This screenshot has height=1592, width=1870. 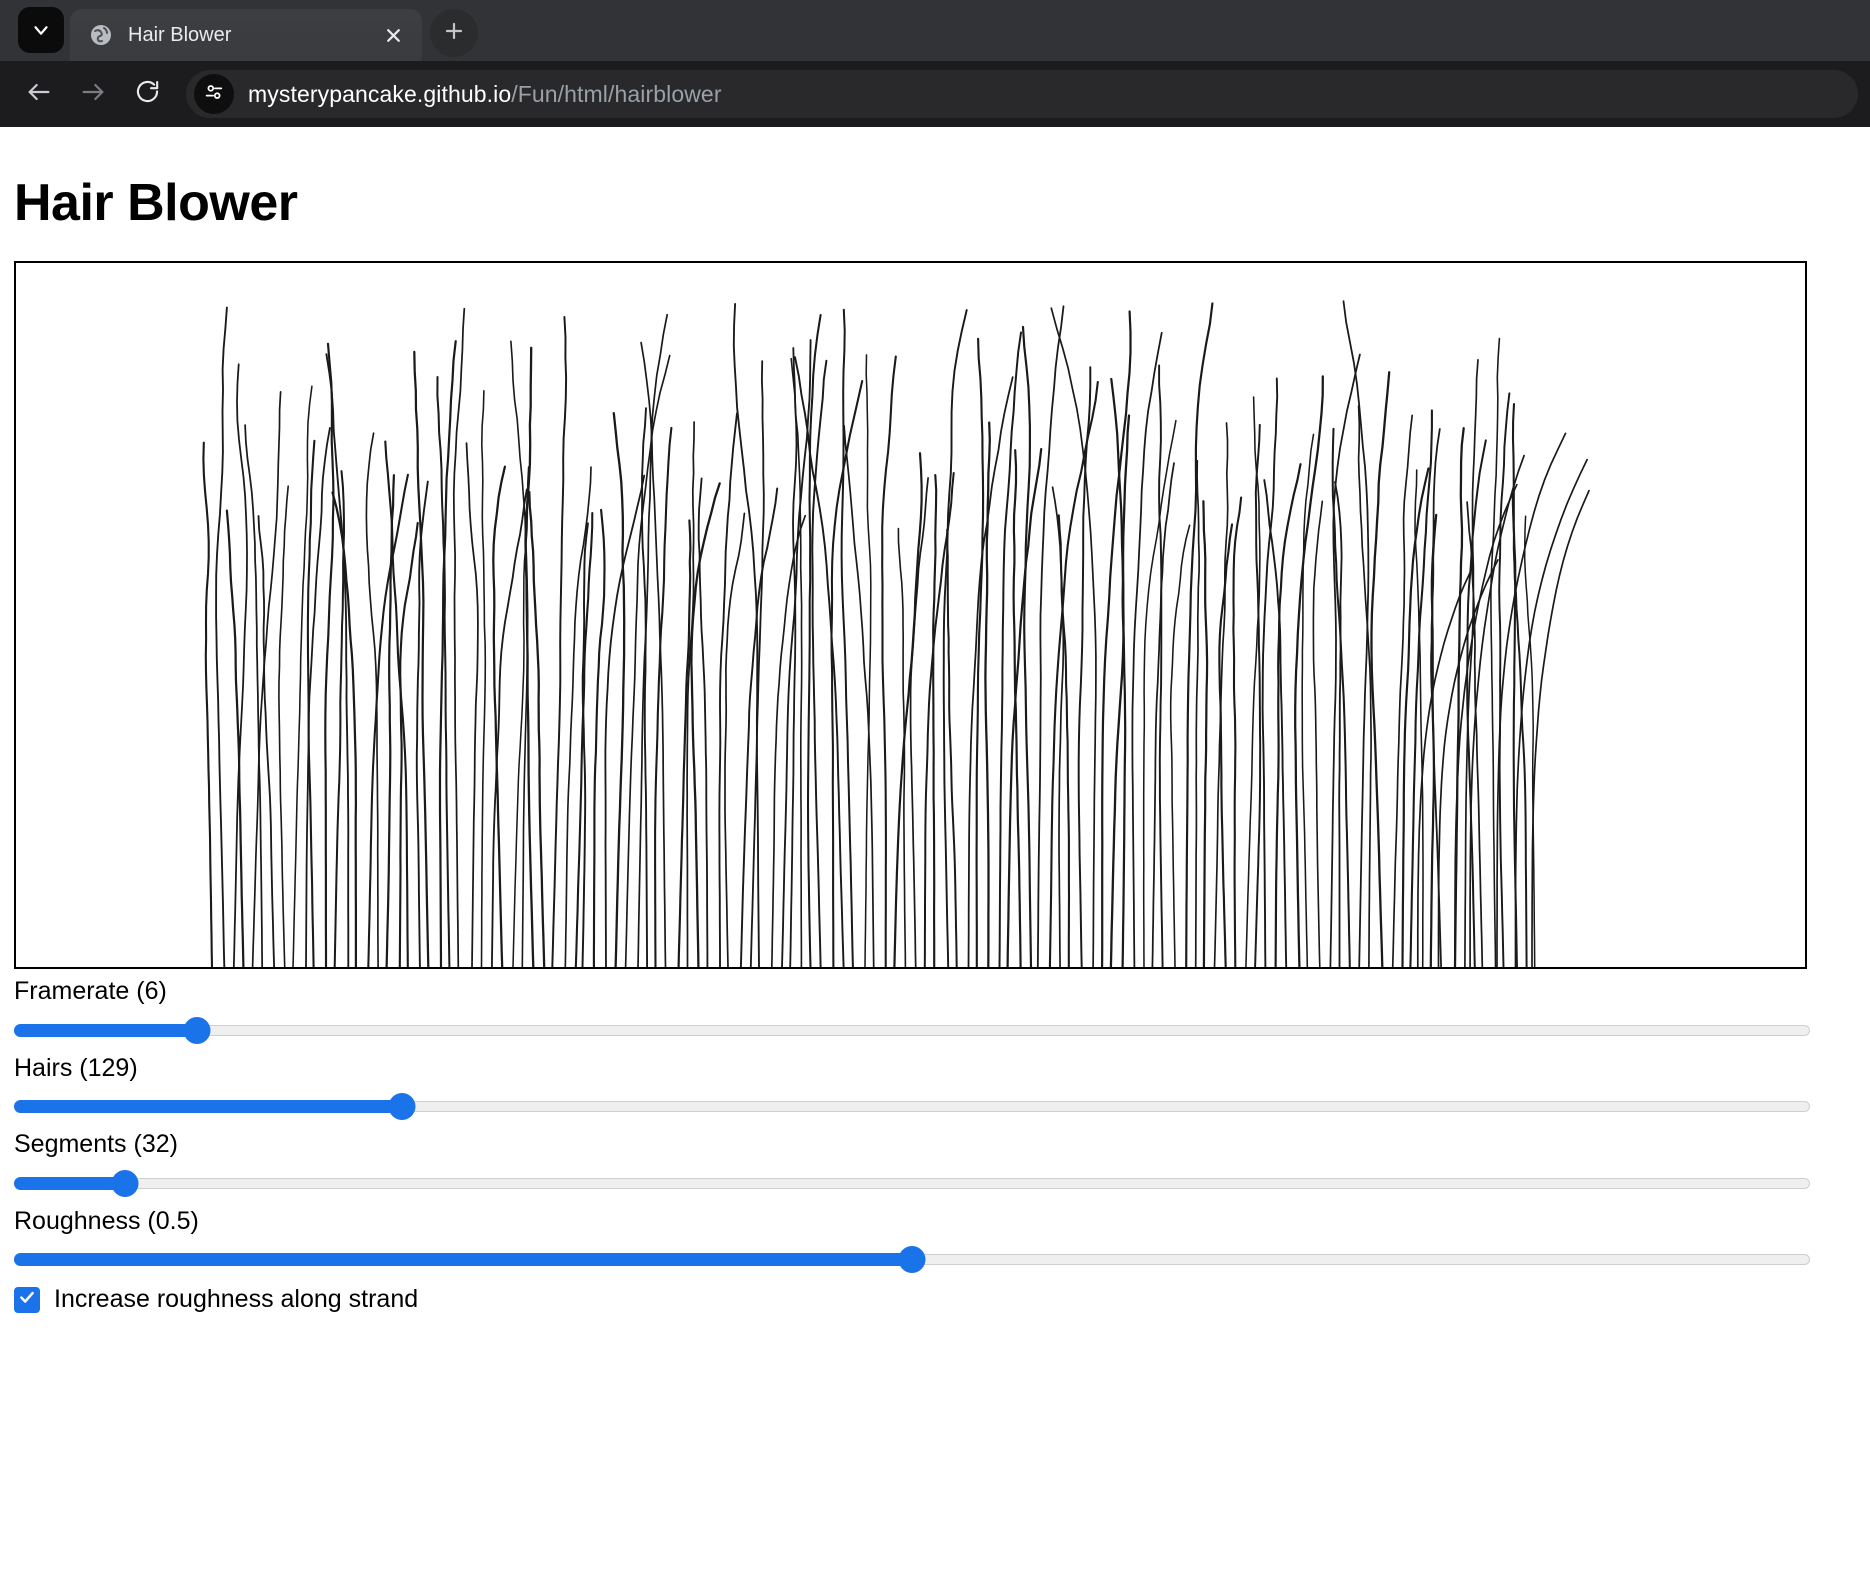 I want to click on framerate-slider-thumb, so click(x=197, y=1030).